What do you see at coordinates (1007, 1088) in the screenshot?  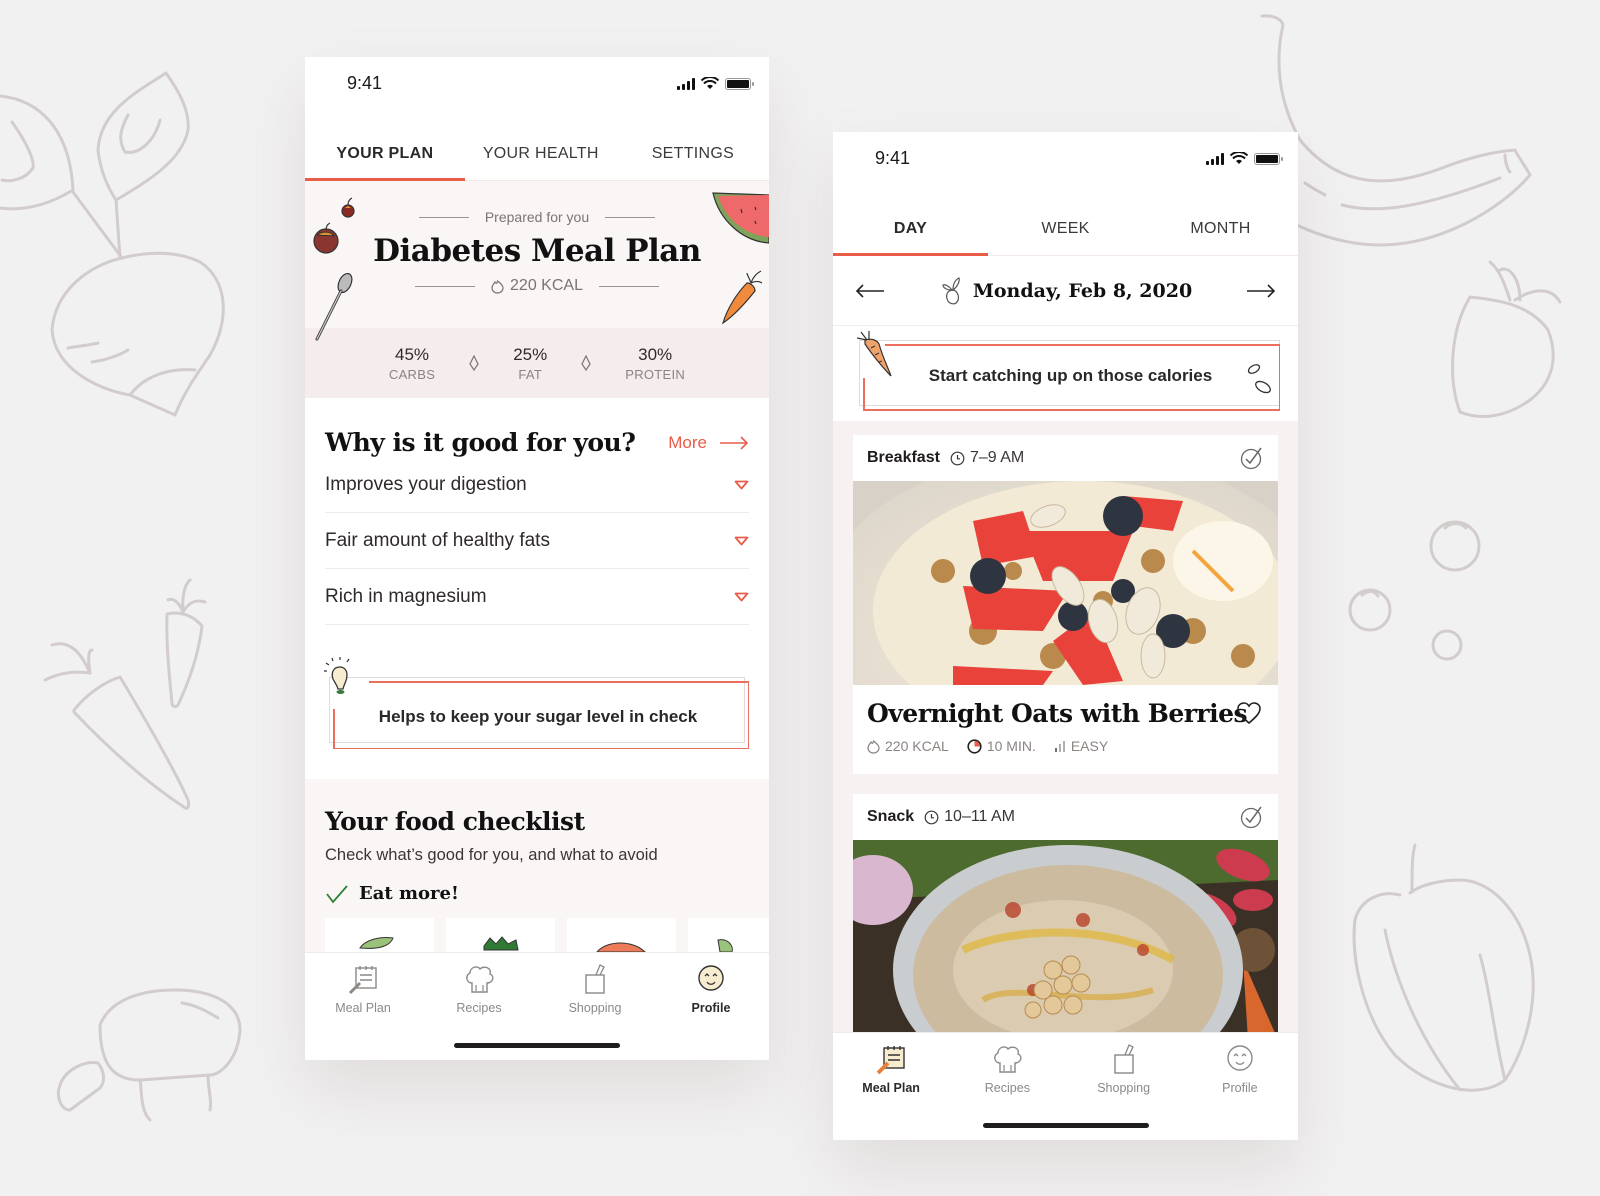 I see `nav-label: Recipes` at bounding box center [1007, 1088].